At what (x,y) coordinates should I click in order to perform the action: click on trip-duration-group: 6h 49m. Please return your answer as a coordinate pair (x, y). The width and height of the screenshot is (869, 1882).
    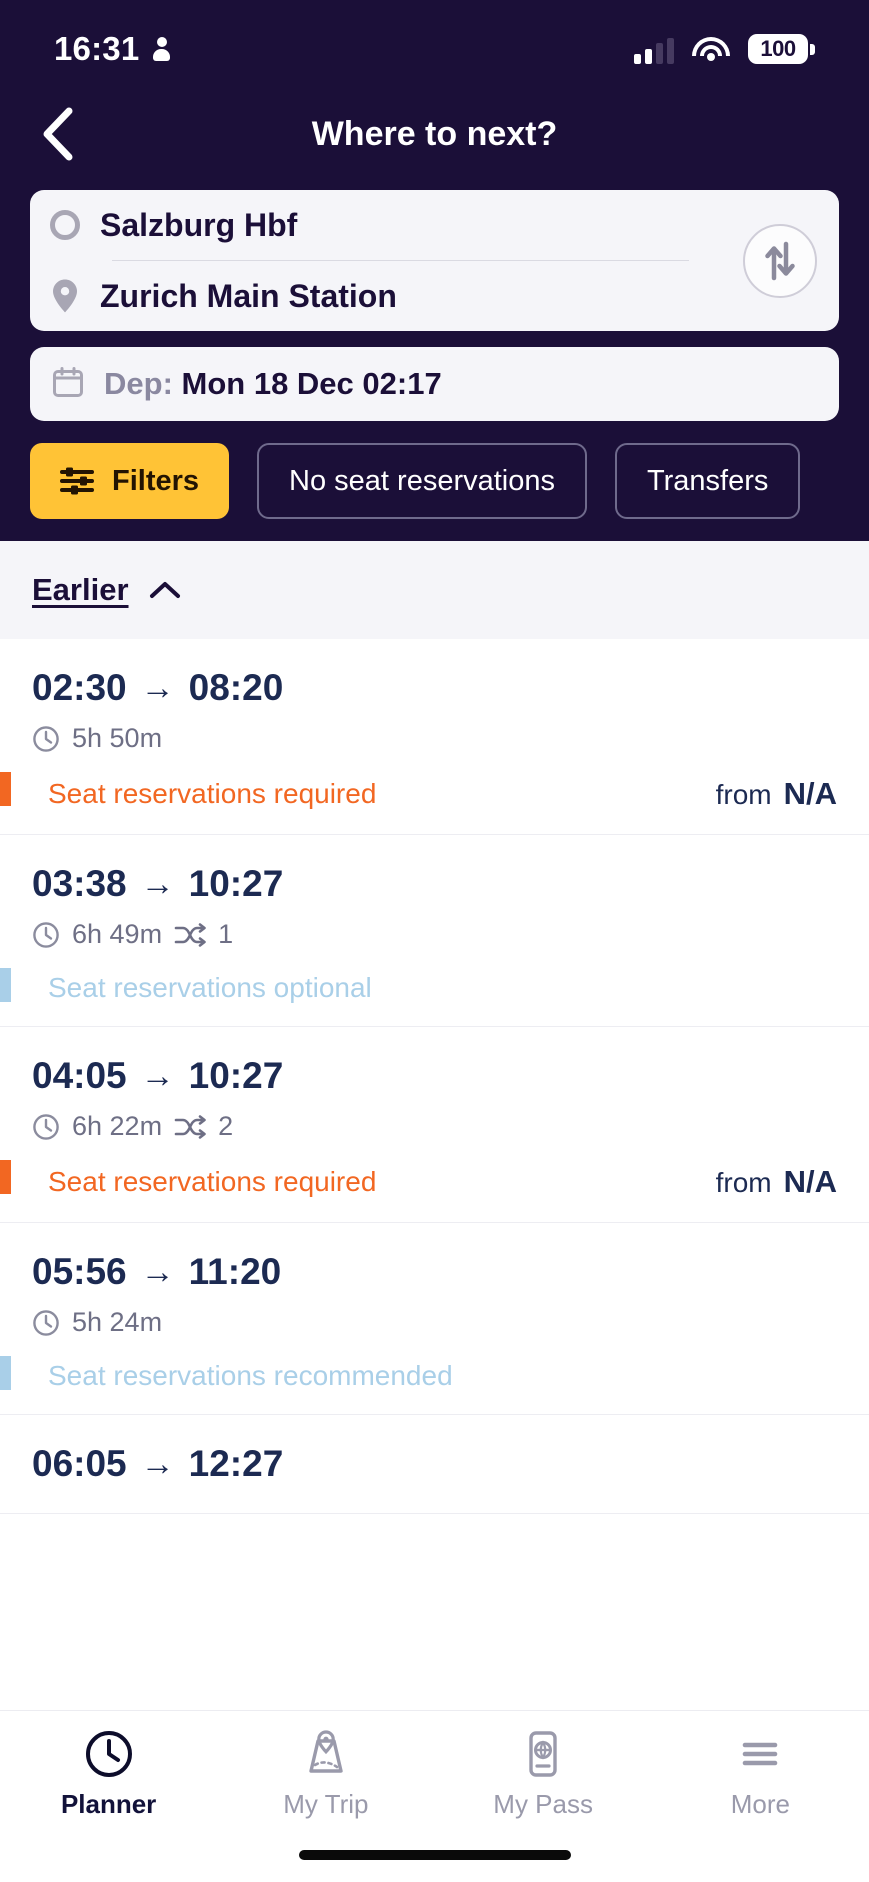
    Looking at the image, I should click on (97, 934).